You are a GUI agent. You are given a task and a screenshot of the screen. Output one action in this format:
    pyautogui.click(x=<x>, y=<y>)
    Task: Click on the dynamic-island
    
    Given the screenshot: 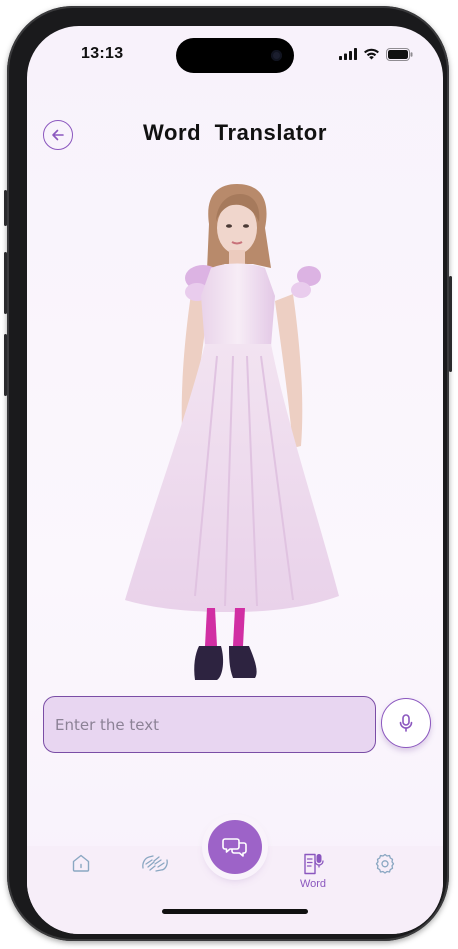 What is the action you would take?
    pyautogui.click(x=235, y=55)
    